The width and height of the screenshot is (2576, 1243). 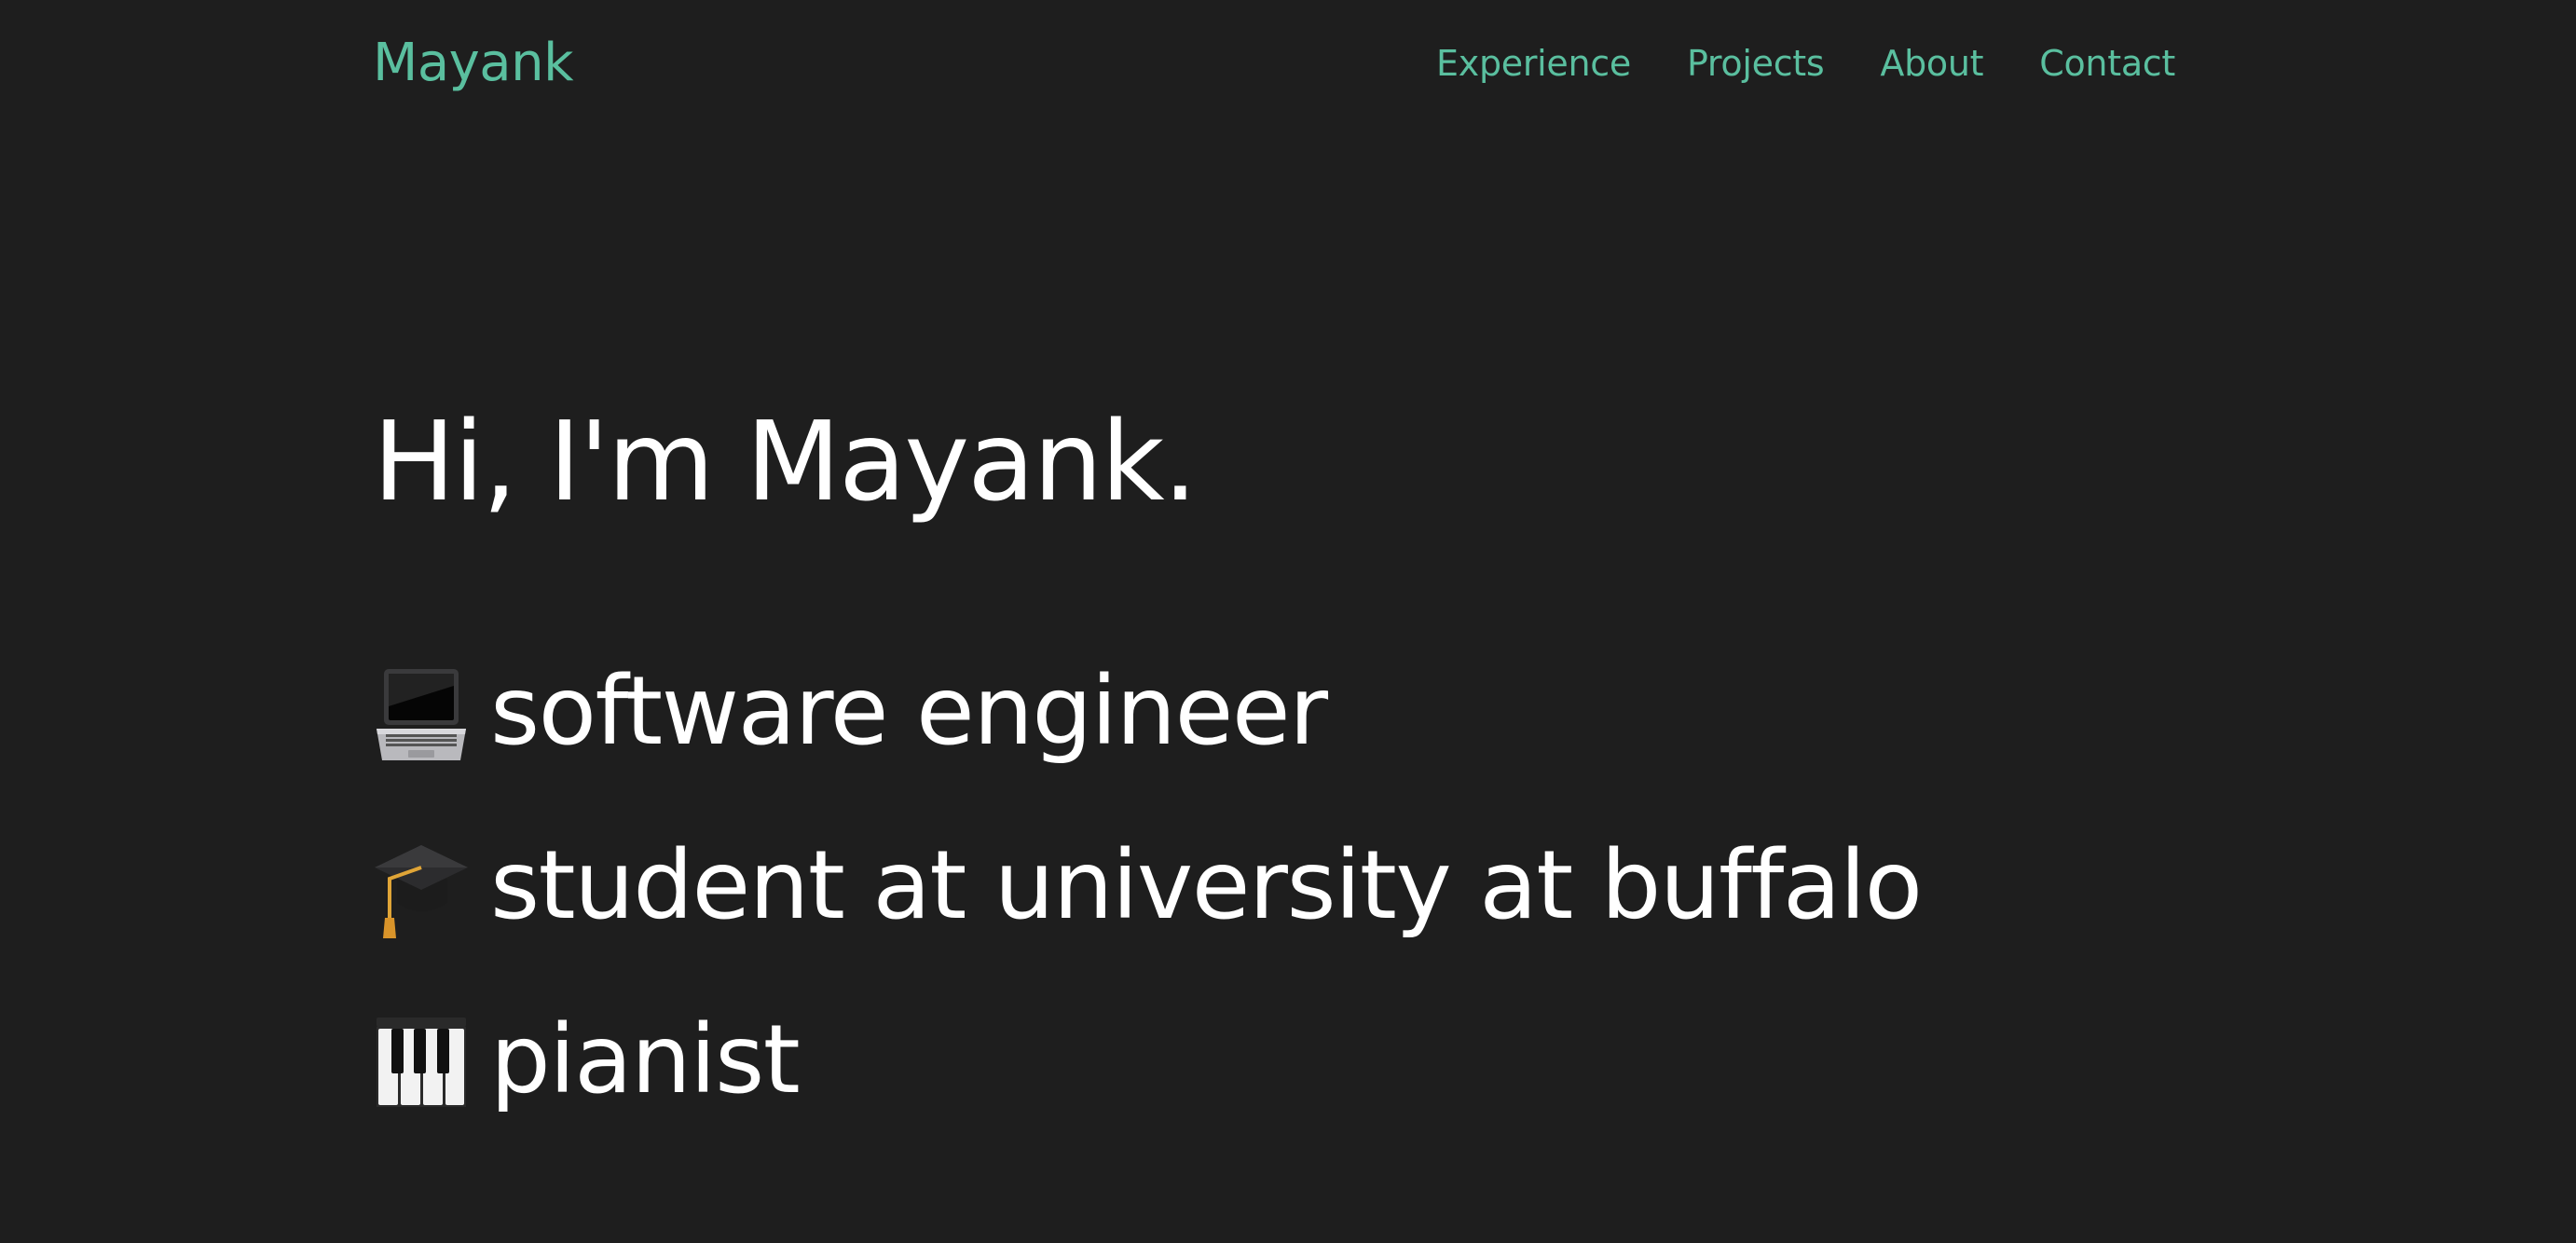 I want to click on hero-section: Hi, I'm Mayank., so click(x=785, y=461).